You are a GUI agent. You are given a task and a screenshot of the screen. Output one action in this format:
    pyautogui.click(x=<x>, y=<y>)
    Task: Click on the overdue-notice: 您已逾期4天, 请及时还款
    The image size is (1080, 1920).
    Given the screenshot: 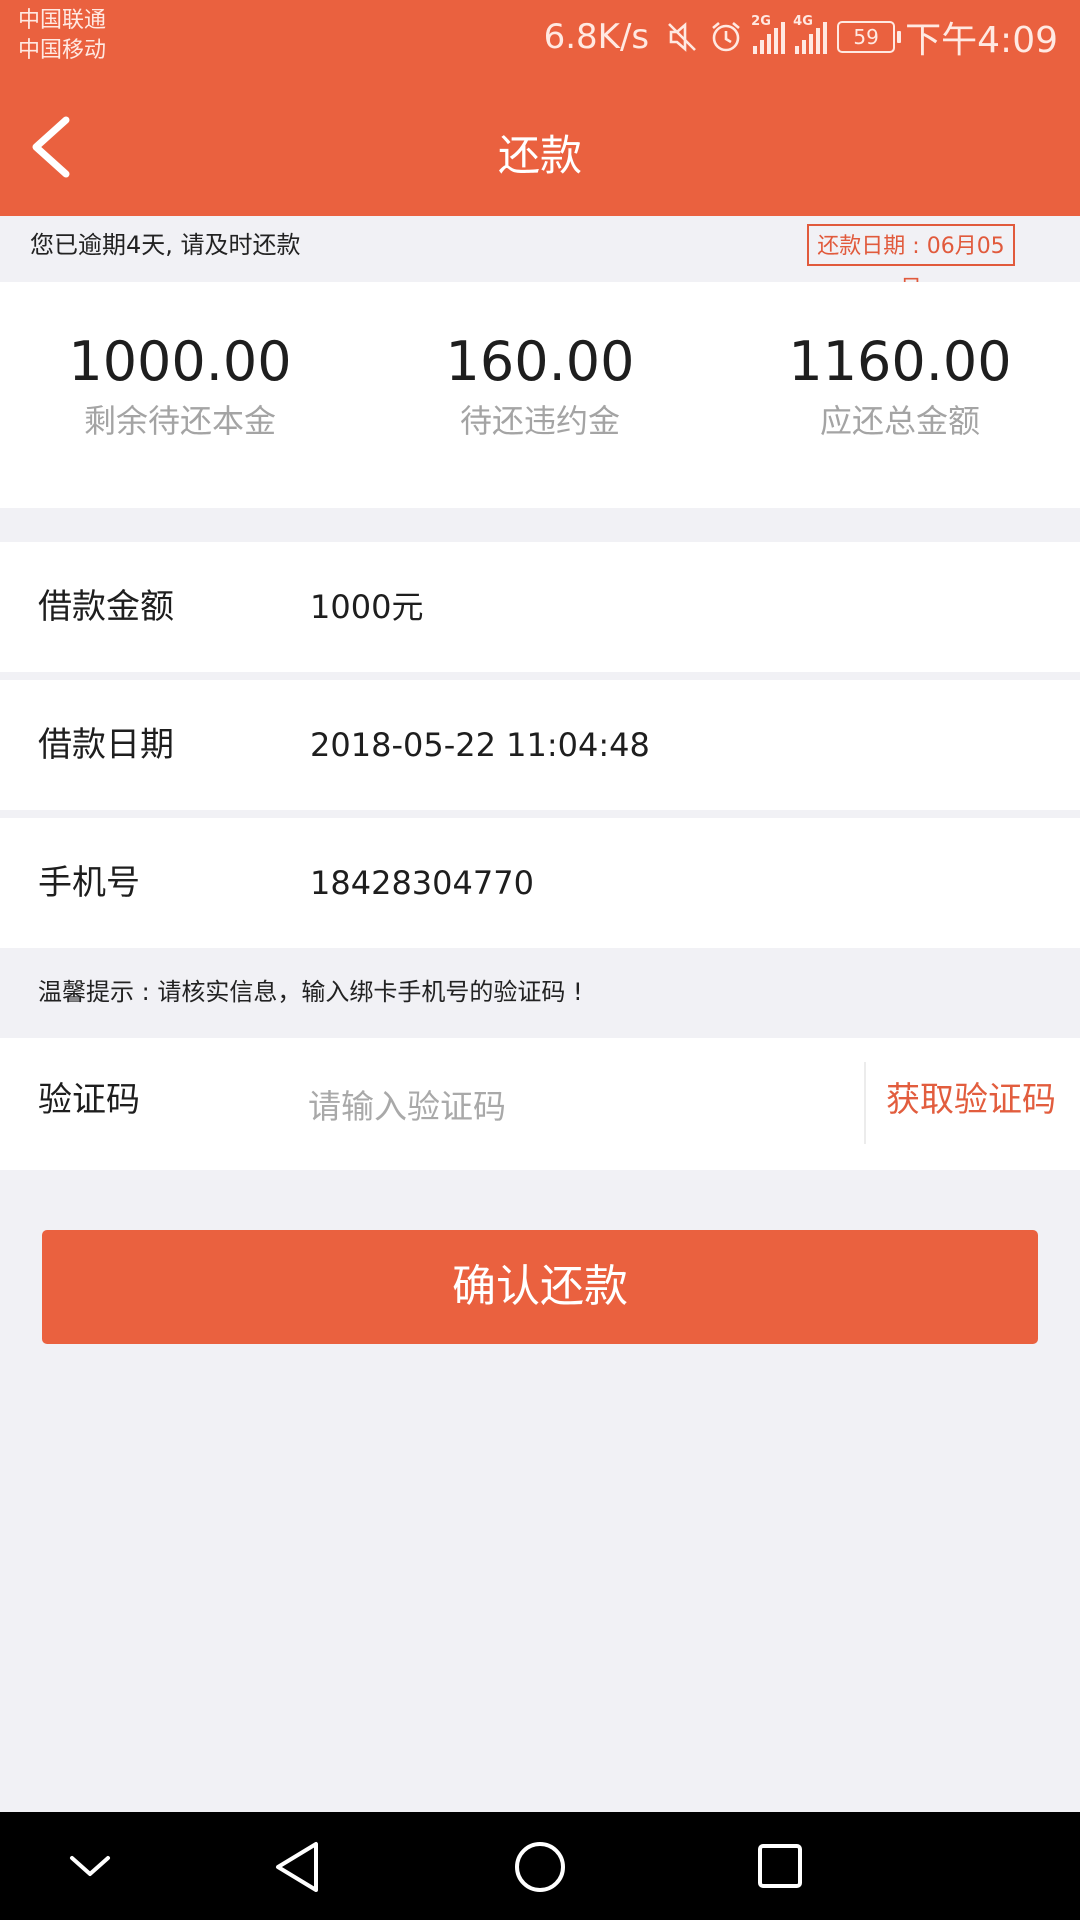 What is the action you would take?
    pyautogui.click(x=165, y=245)
    